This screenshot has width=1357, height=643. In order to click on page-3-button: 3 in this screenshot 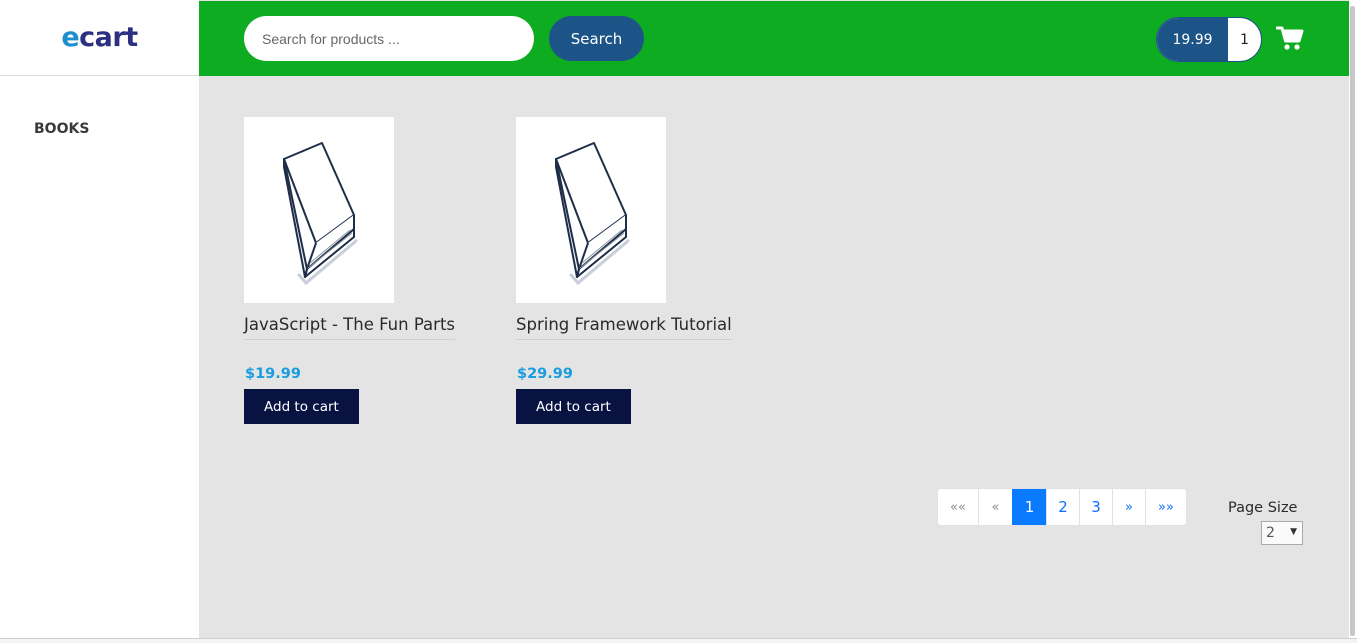, I will do `click(1095, 507)`.